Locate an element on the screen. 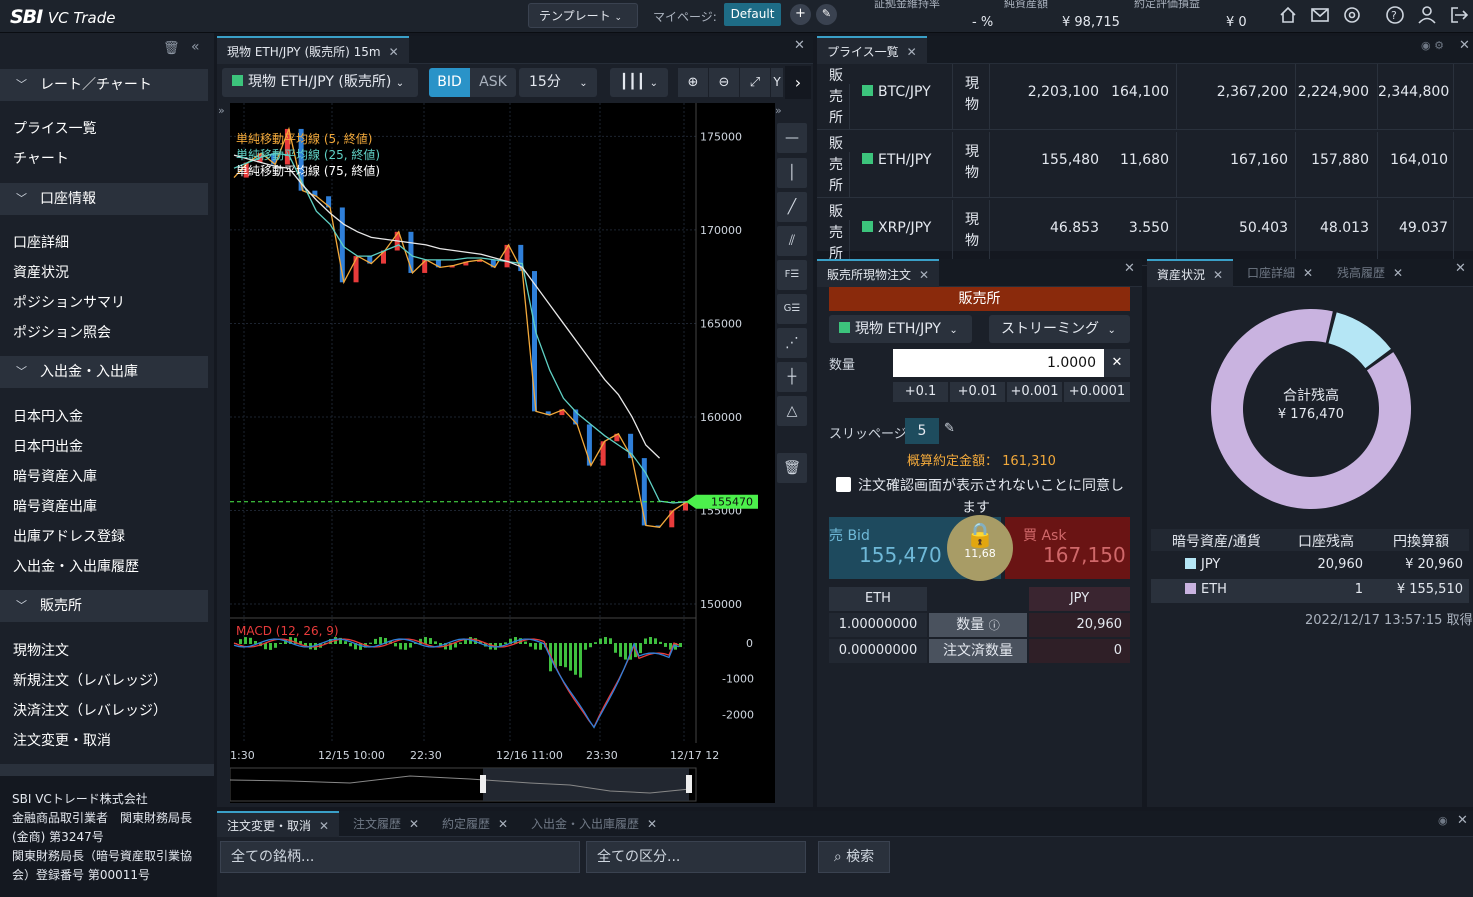  tab-spot-order: 販売所現物注文 ✕ is located at coordinates (878, 273).